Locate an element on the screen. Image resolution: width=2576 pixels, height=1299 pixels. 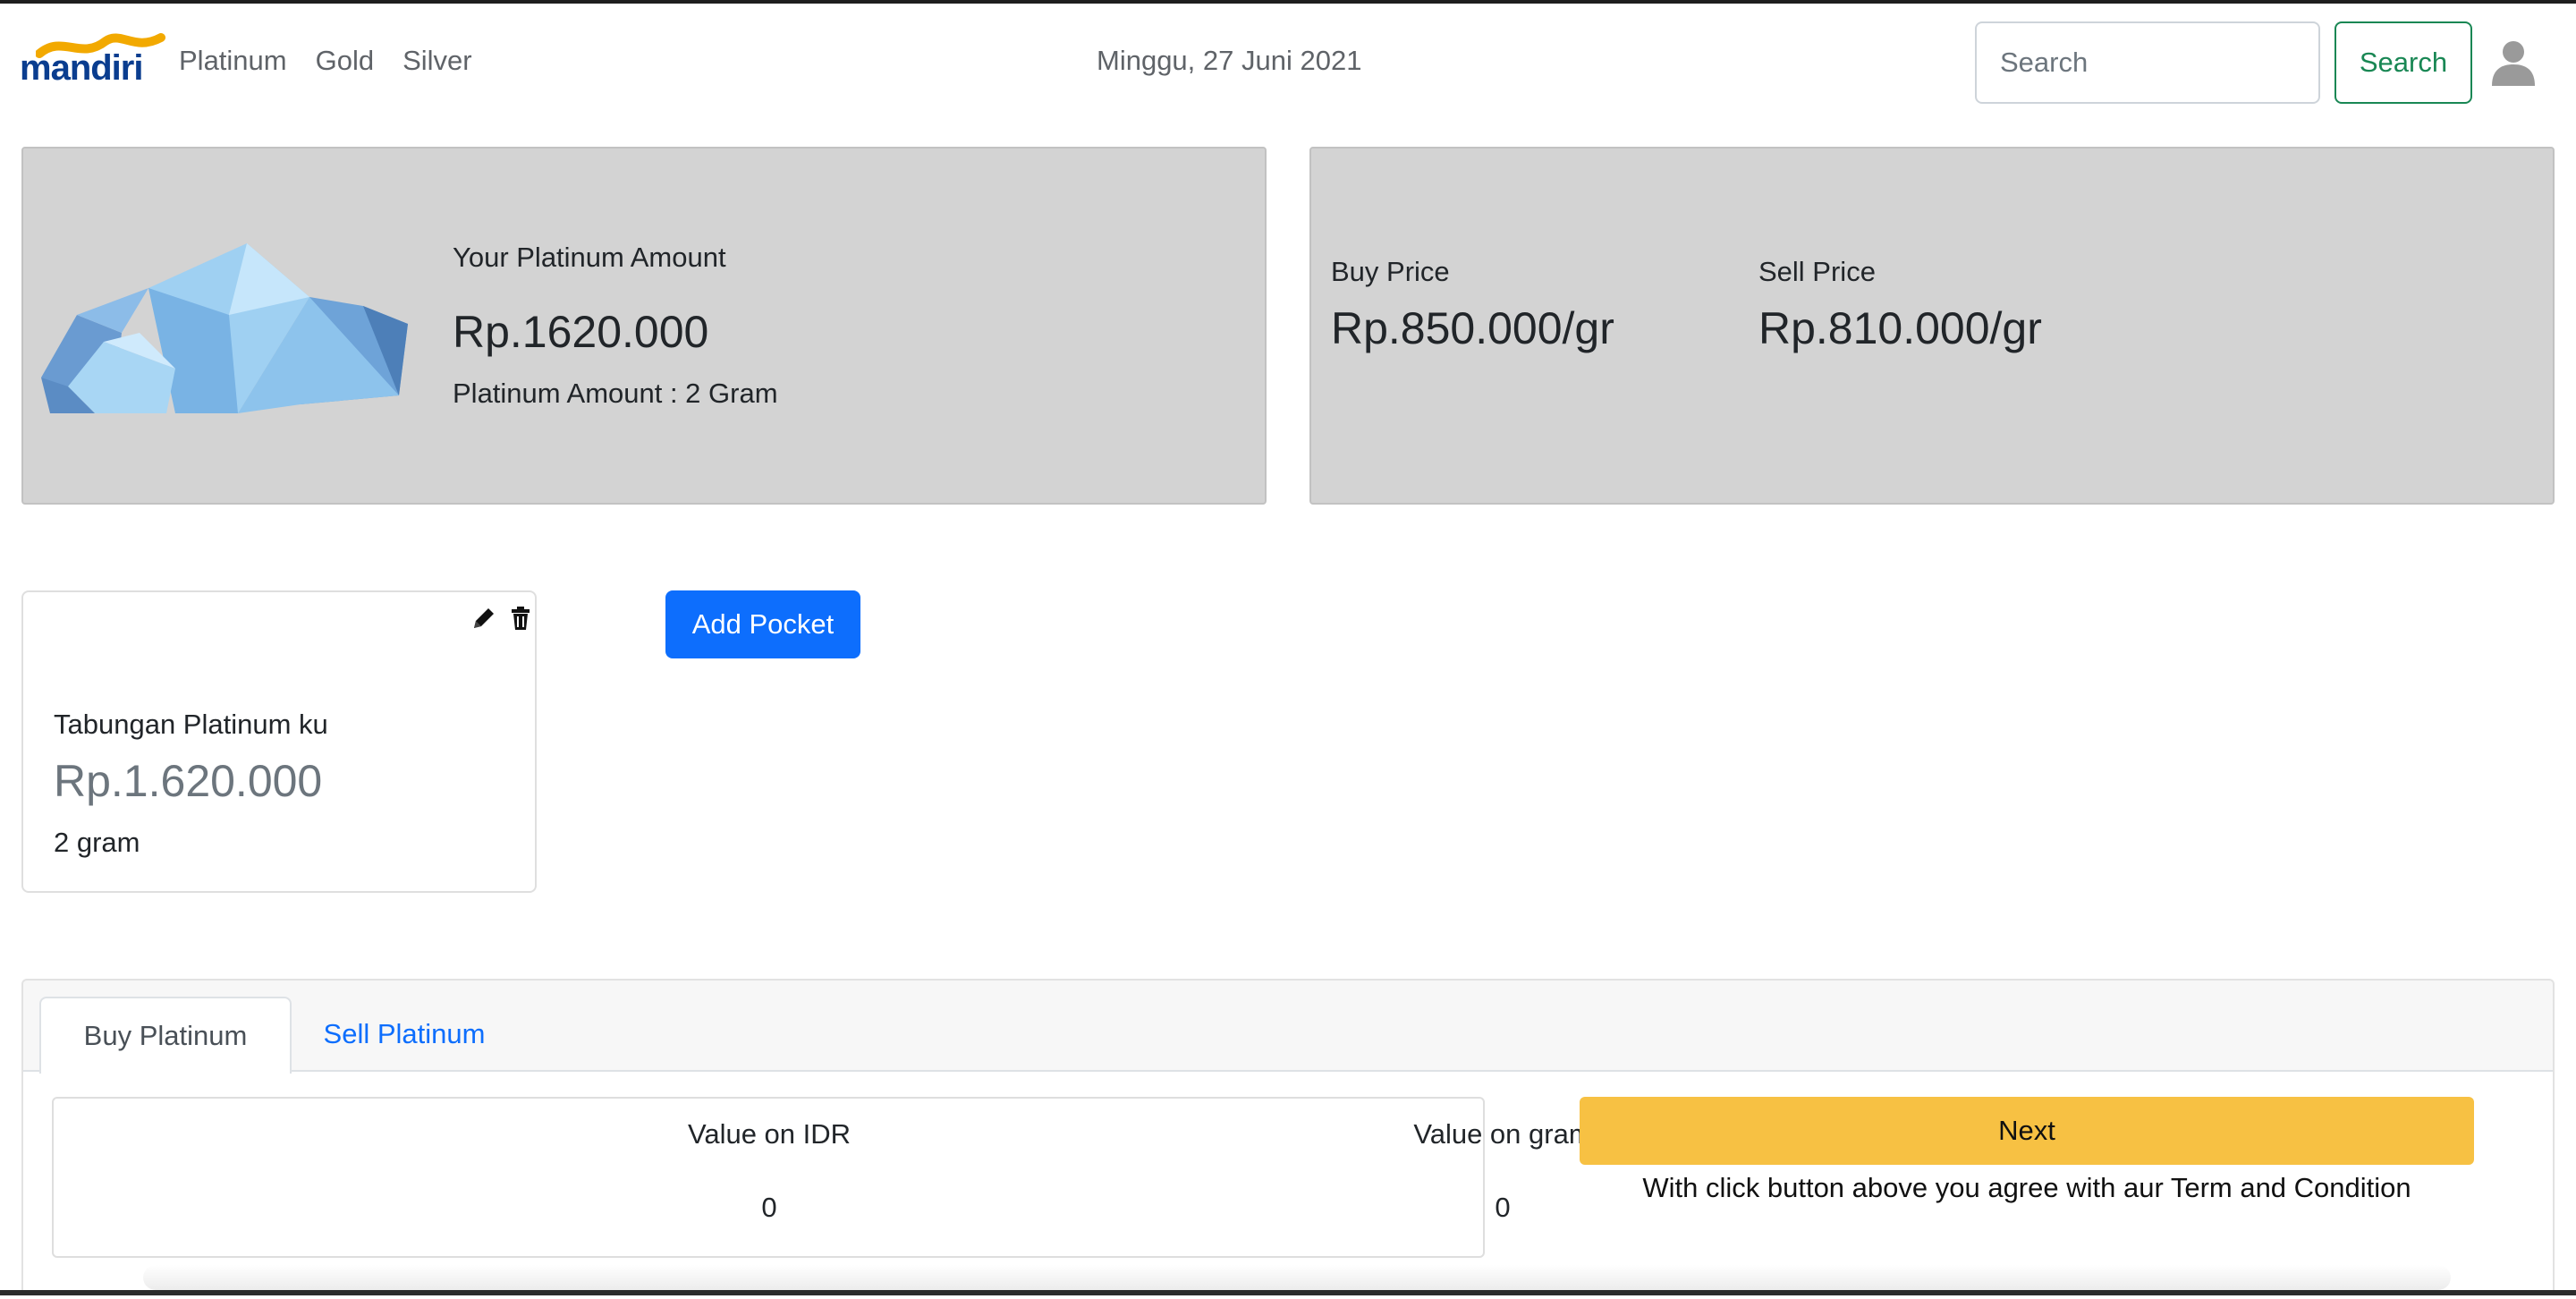
amount-gram: Platinum Amount : 2 Gram is located at coordinates (615, 393).